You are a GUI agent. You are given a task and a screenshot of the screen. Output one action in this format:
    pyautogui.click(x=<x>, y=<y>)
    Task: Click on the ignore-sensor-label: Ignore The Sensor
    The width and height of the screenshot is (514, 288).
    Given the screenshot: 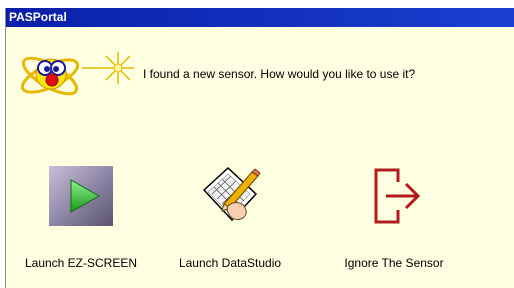 What is the action you would take?
    pyautogui.click(x=394, y=263)
    